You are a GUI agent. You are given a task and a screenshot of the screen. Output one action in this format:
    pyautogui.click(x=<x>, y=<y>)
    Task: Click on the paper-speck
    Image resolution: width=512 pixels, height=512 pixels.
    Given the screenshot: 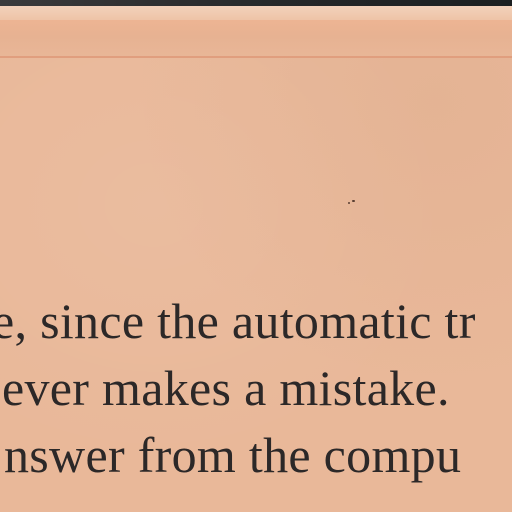 What is the action you would take?
    pyautogui.click(x=351, y=202)
    